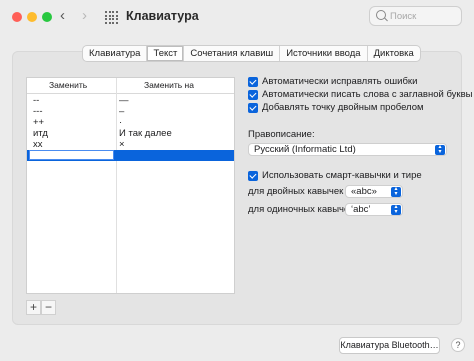  Describe the element at coordinates (305, 149) in the screenshot. I see `spelling-value: Русский (Informatic Ltd)` at that location.